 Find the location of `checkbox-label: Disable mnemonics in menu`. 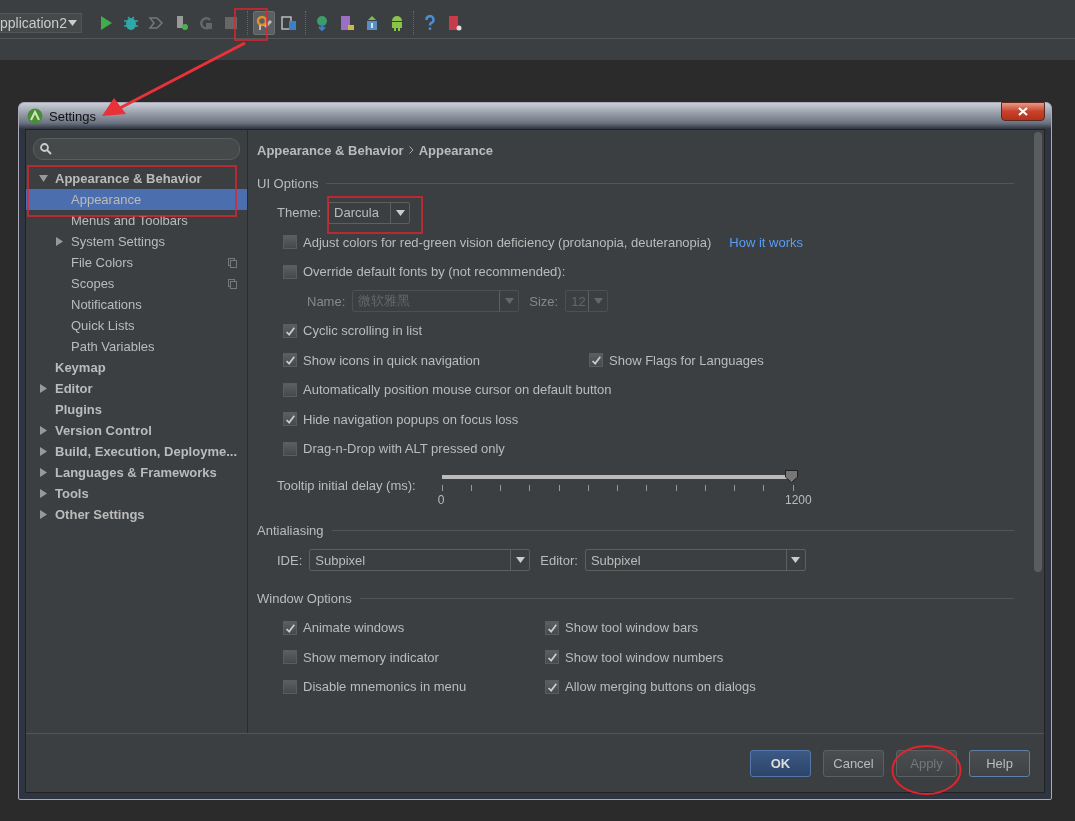

checkbox-label: Disable mnemonics in menu is located at coordinates (385, 687).